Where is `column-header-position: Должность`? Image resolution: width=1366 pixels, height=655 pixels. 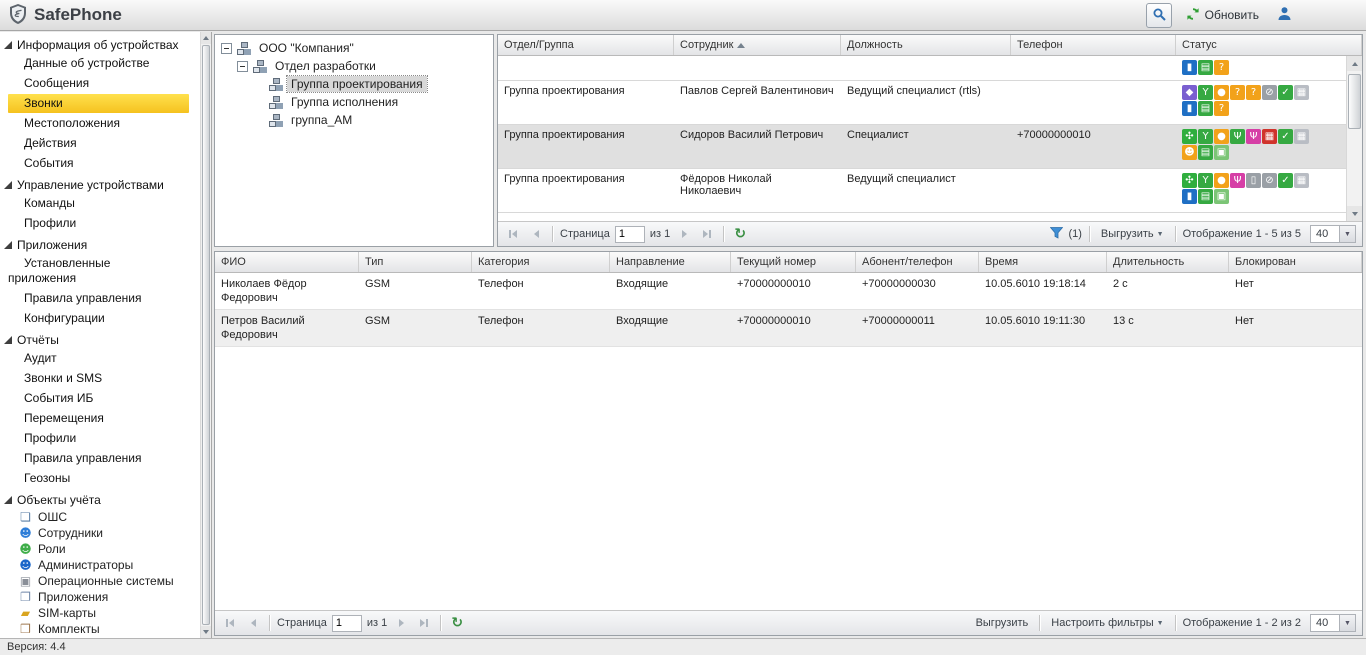 column-header-position: Должность is located at coordinates (926, 45).